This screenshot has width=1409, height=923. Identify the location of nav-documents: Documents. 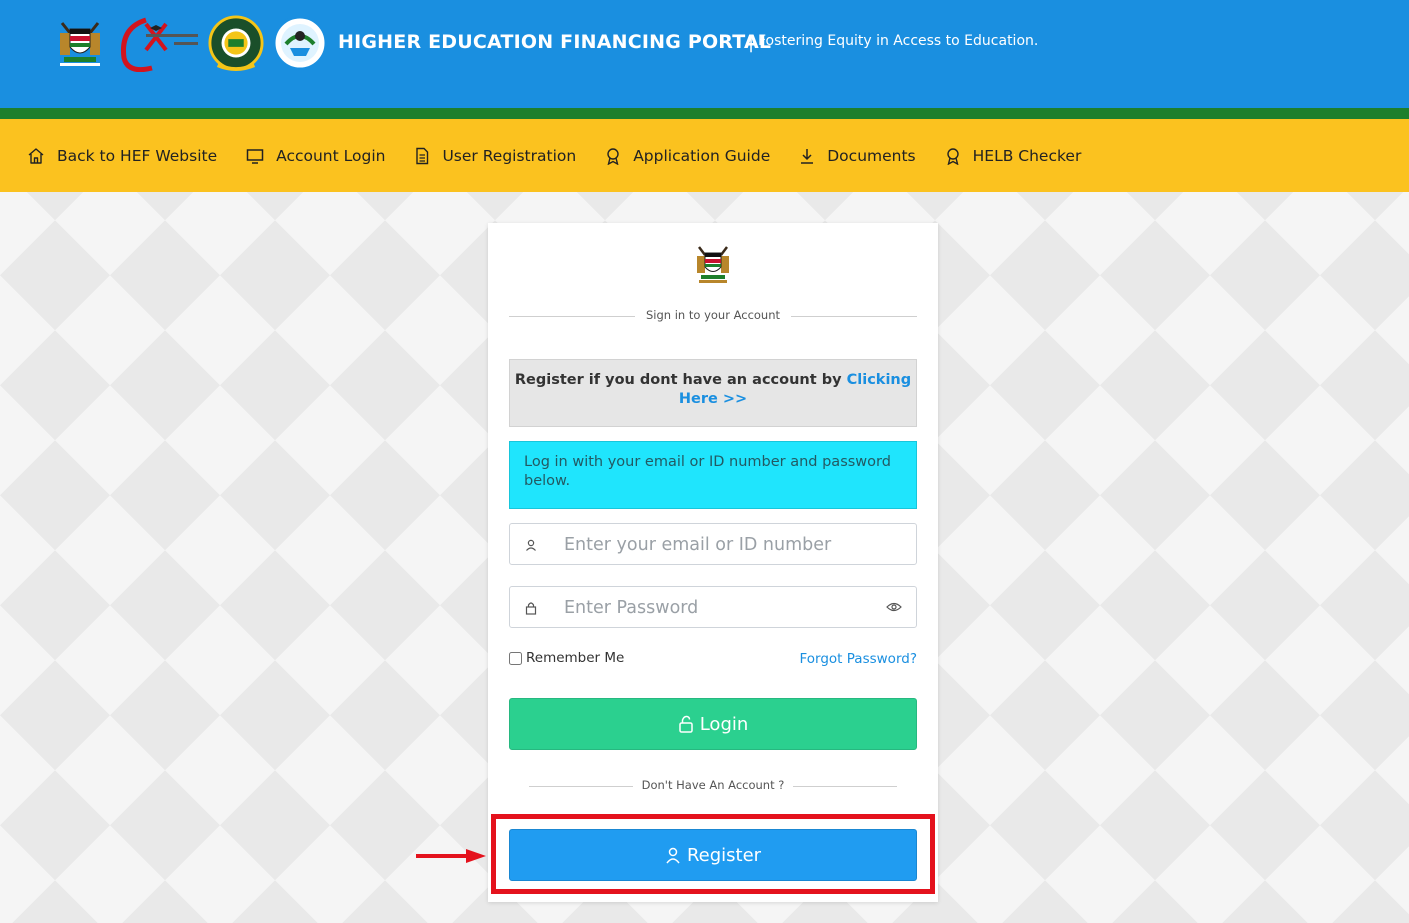
(857, 155).